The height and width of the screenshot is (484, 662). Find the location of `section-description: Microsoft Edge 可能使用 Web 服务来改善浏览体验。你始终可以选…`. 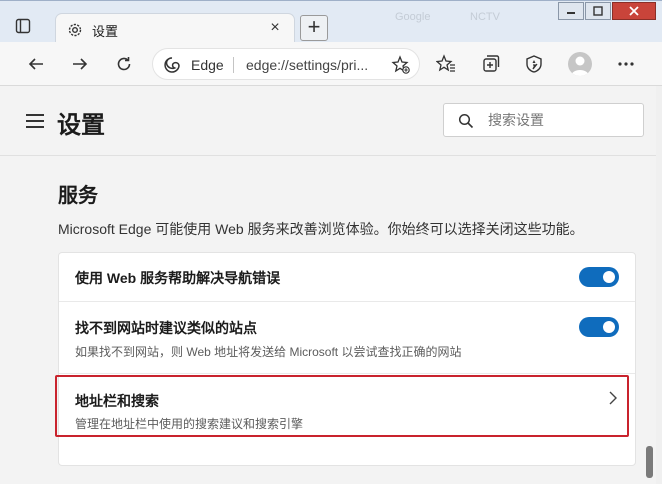

section-description: Microsoft Edge 可能使用 Web 服务来改善浏览体验。你始终可以选… is located at coordinates (321, 229).